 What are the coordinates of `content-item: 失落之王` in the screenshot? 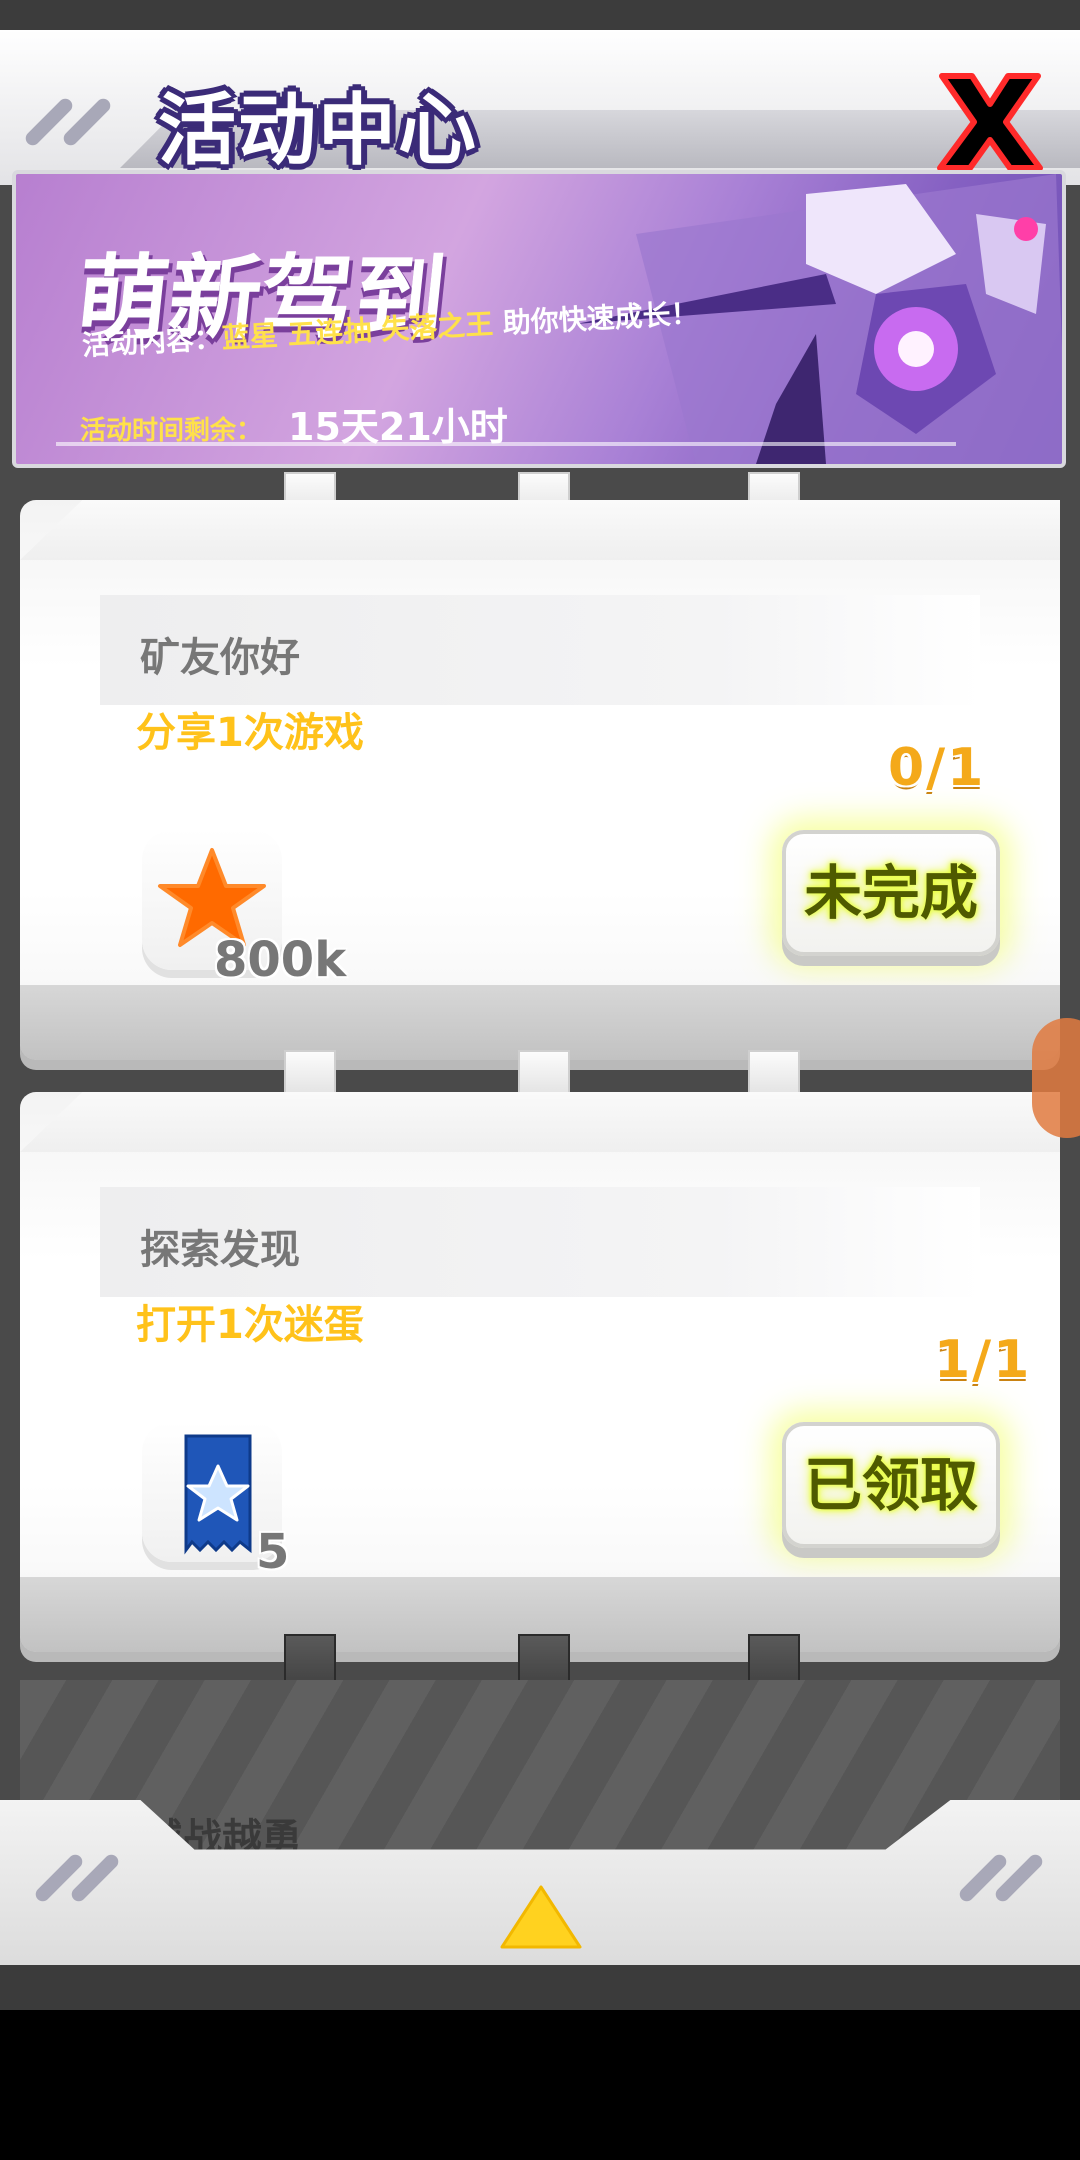 It's located at (437, 327).